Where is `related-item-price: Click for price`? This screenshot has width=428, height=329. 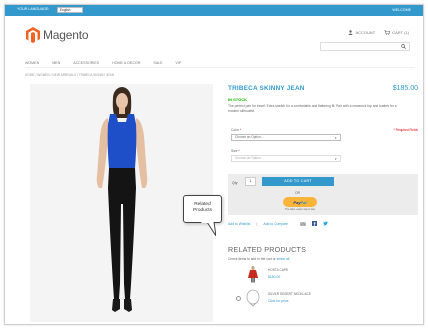 related-item-price: Click for price is located at coordinates (278, 301).